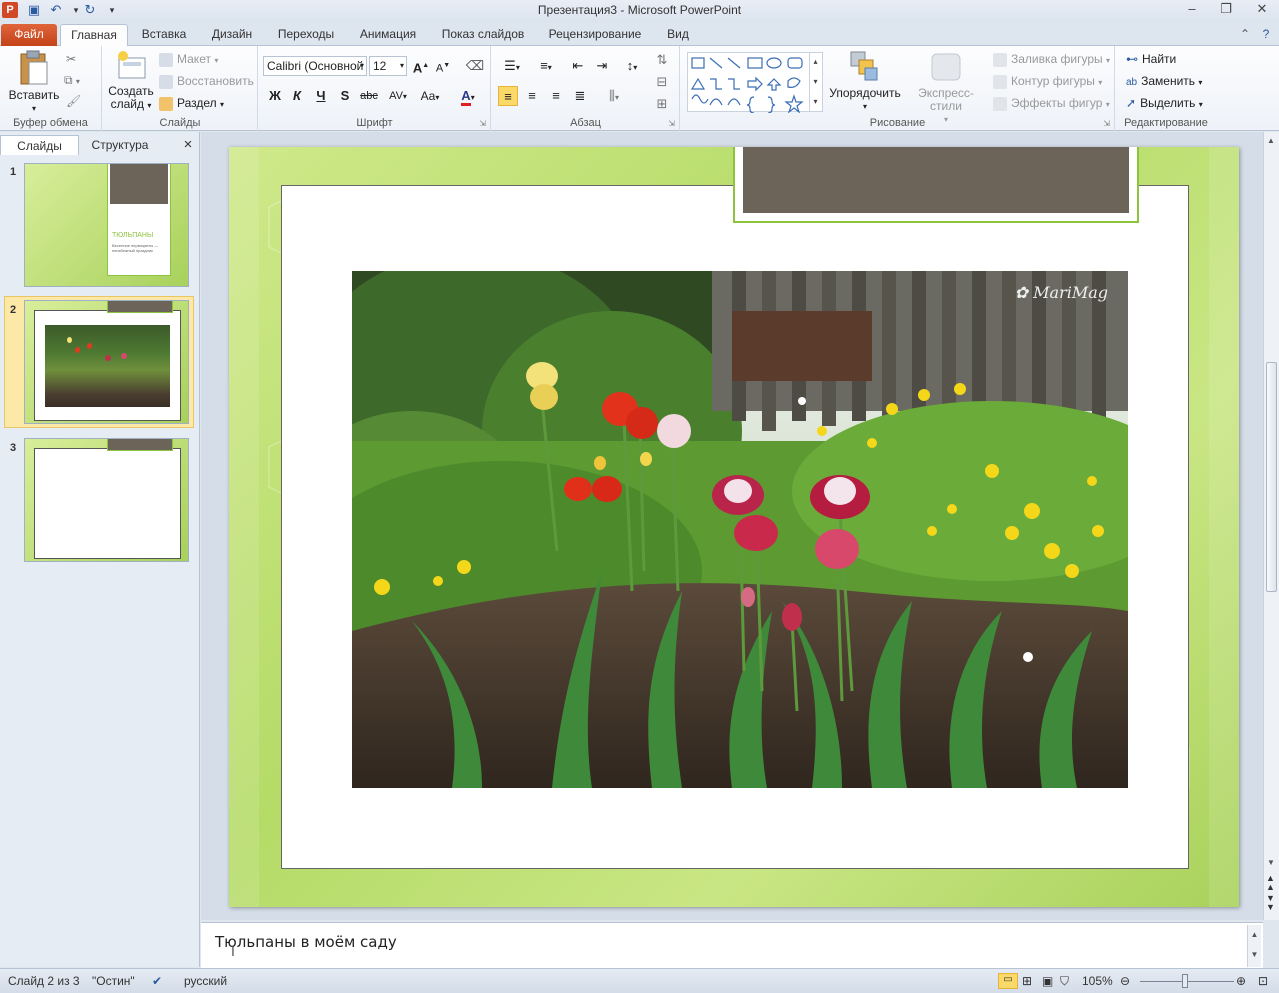 The width and height of the screenshot is (1279, 993). I want to click on help-icon: ?, so click(1266, 35).